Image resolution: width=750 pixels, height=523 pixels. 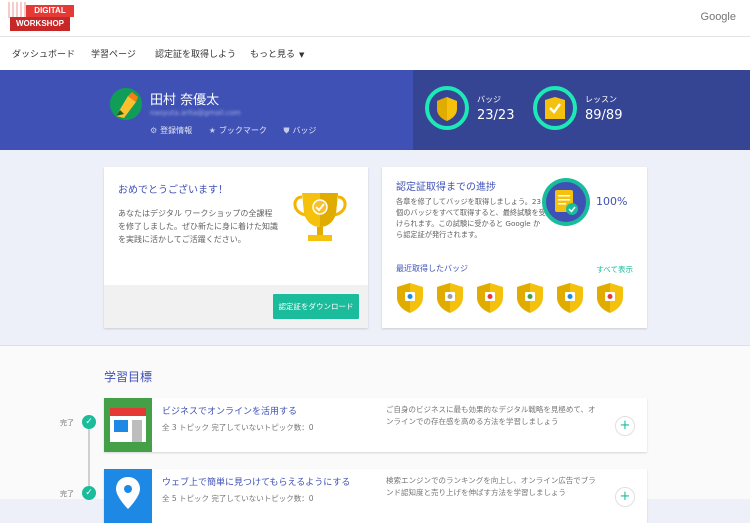 What do you see at coordinates (581, 110) in the screenshot?
I see `stats-panel: バッジ 23/23 レッスン 89/89` at bounding box center [581, 110].